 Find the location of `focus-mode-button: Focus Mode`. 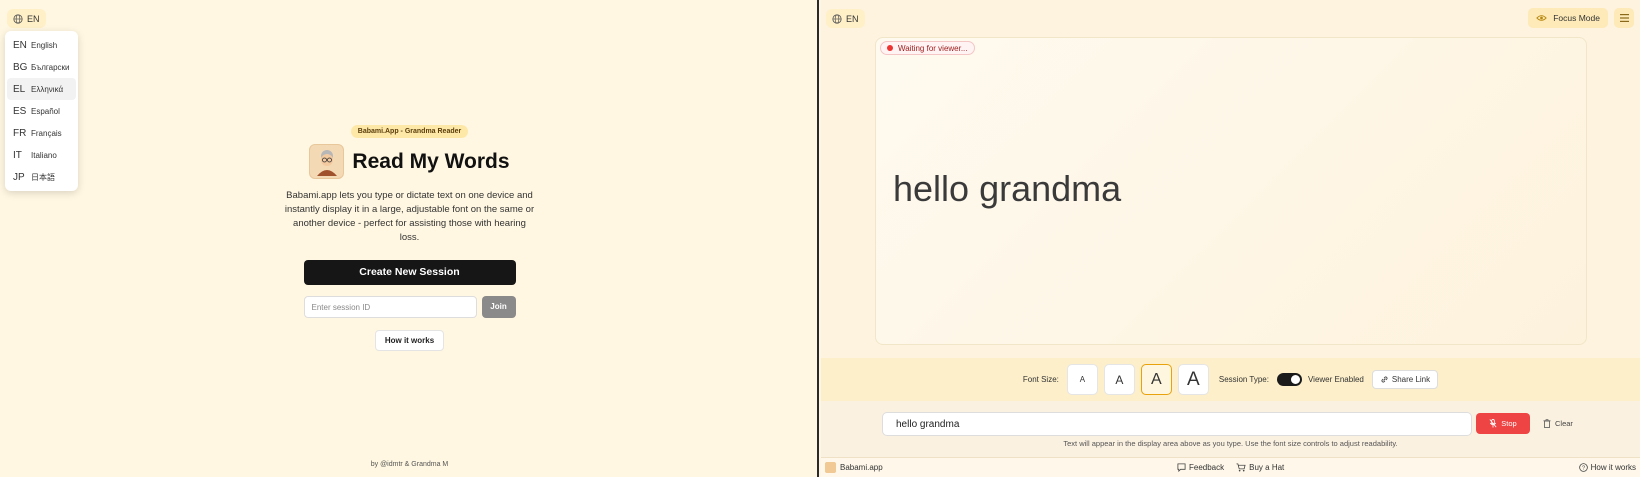

focus-mode-button: Focus Mode is located at coordinates (1568, 18).